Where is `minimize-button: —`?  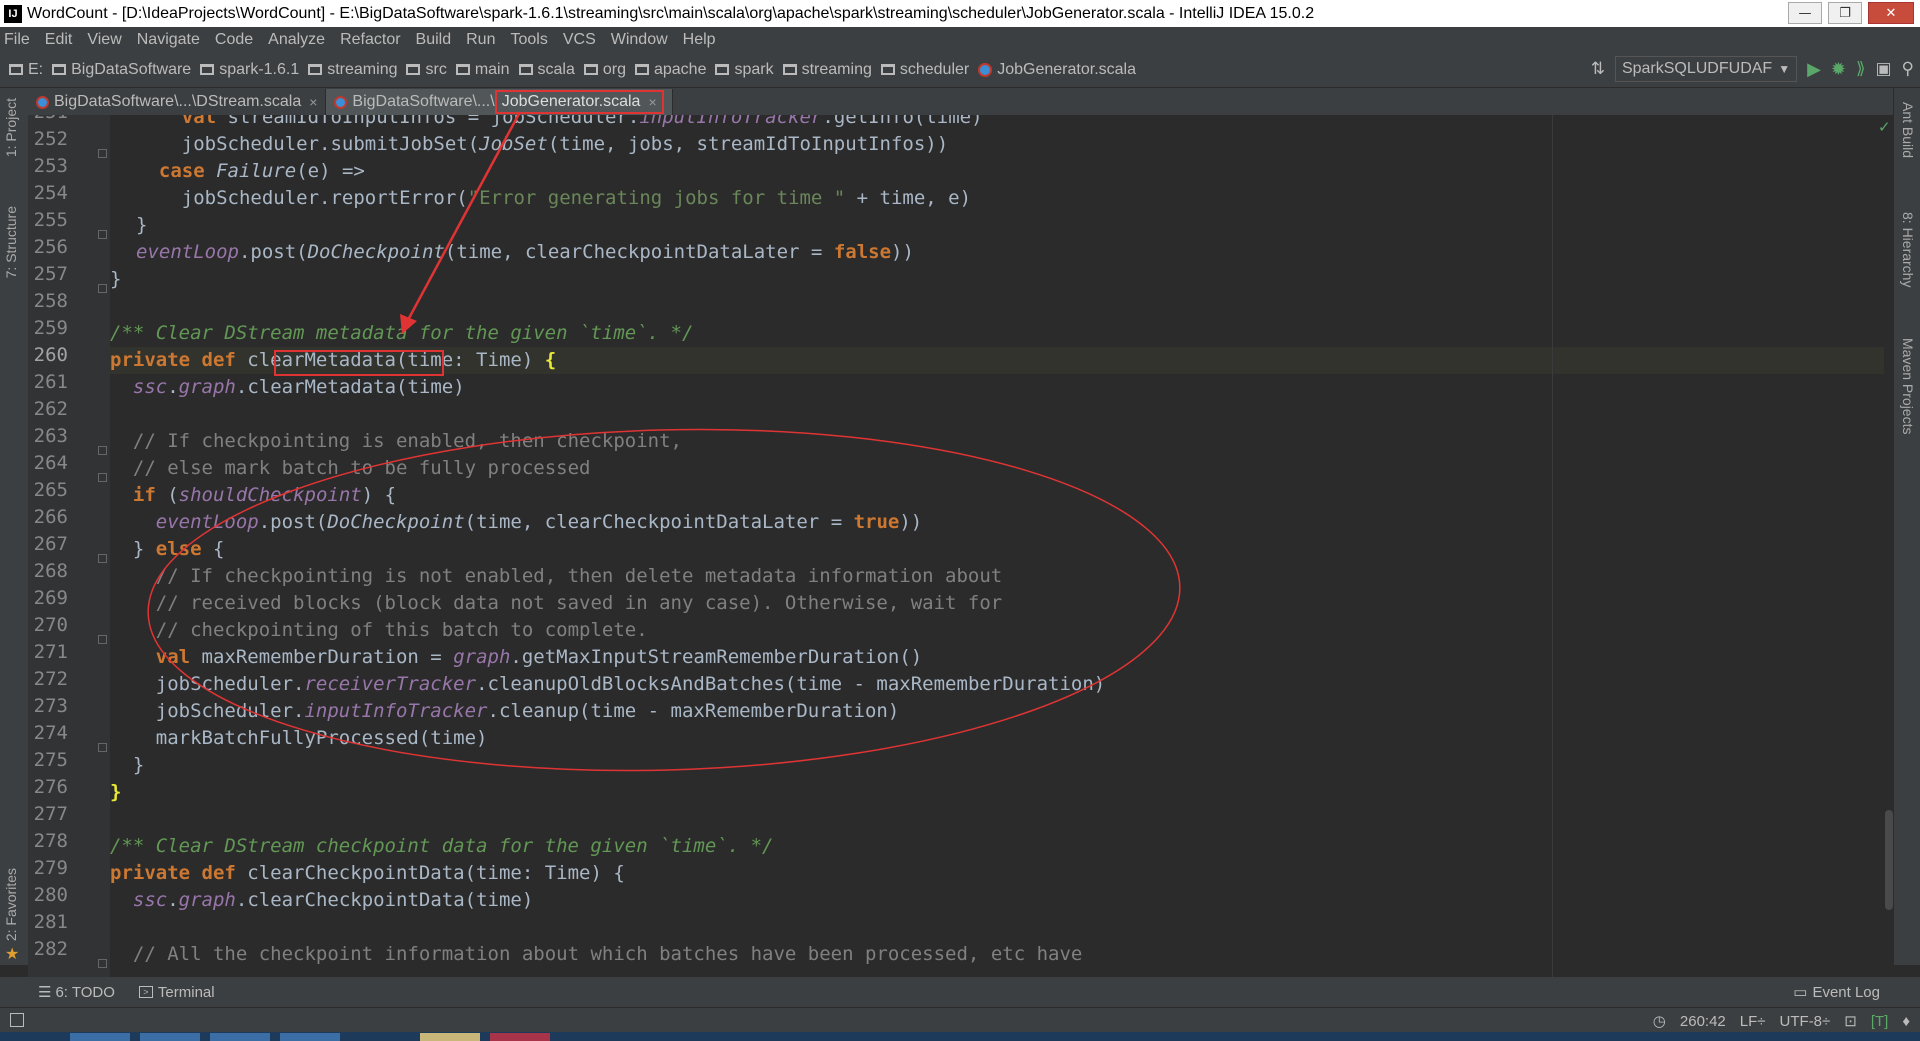
minimize-button: — is located at coordinates (1805, 13).